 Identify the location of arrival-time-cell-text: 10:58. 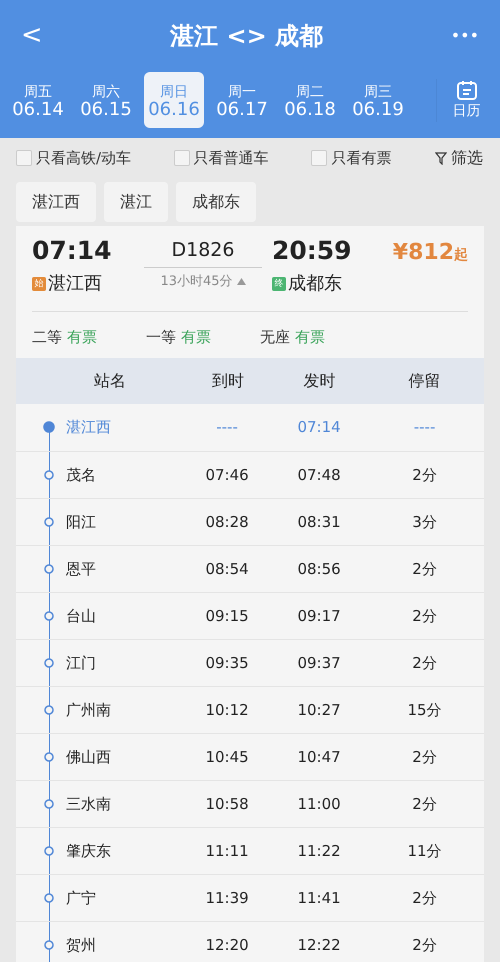
(227, 804).